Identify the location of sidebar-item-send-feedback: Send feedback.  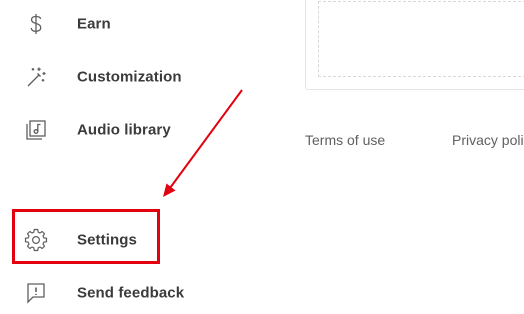
(120, 293).